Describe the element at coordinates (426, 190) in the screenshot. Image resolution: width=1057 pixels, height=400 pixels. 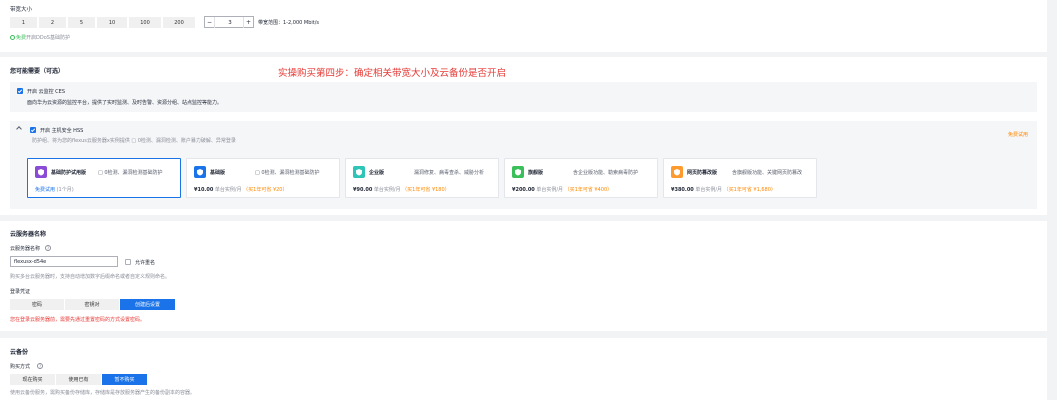
I see `card-save: （买1年可省 ¥180）` at that location.